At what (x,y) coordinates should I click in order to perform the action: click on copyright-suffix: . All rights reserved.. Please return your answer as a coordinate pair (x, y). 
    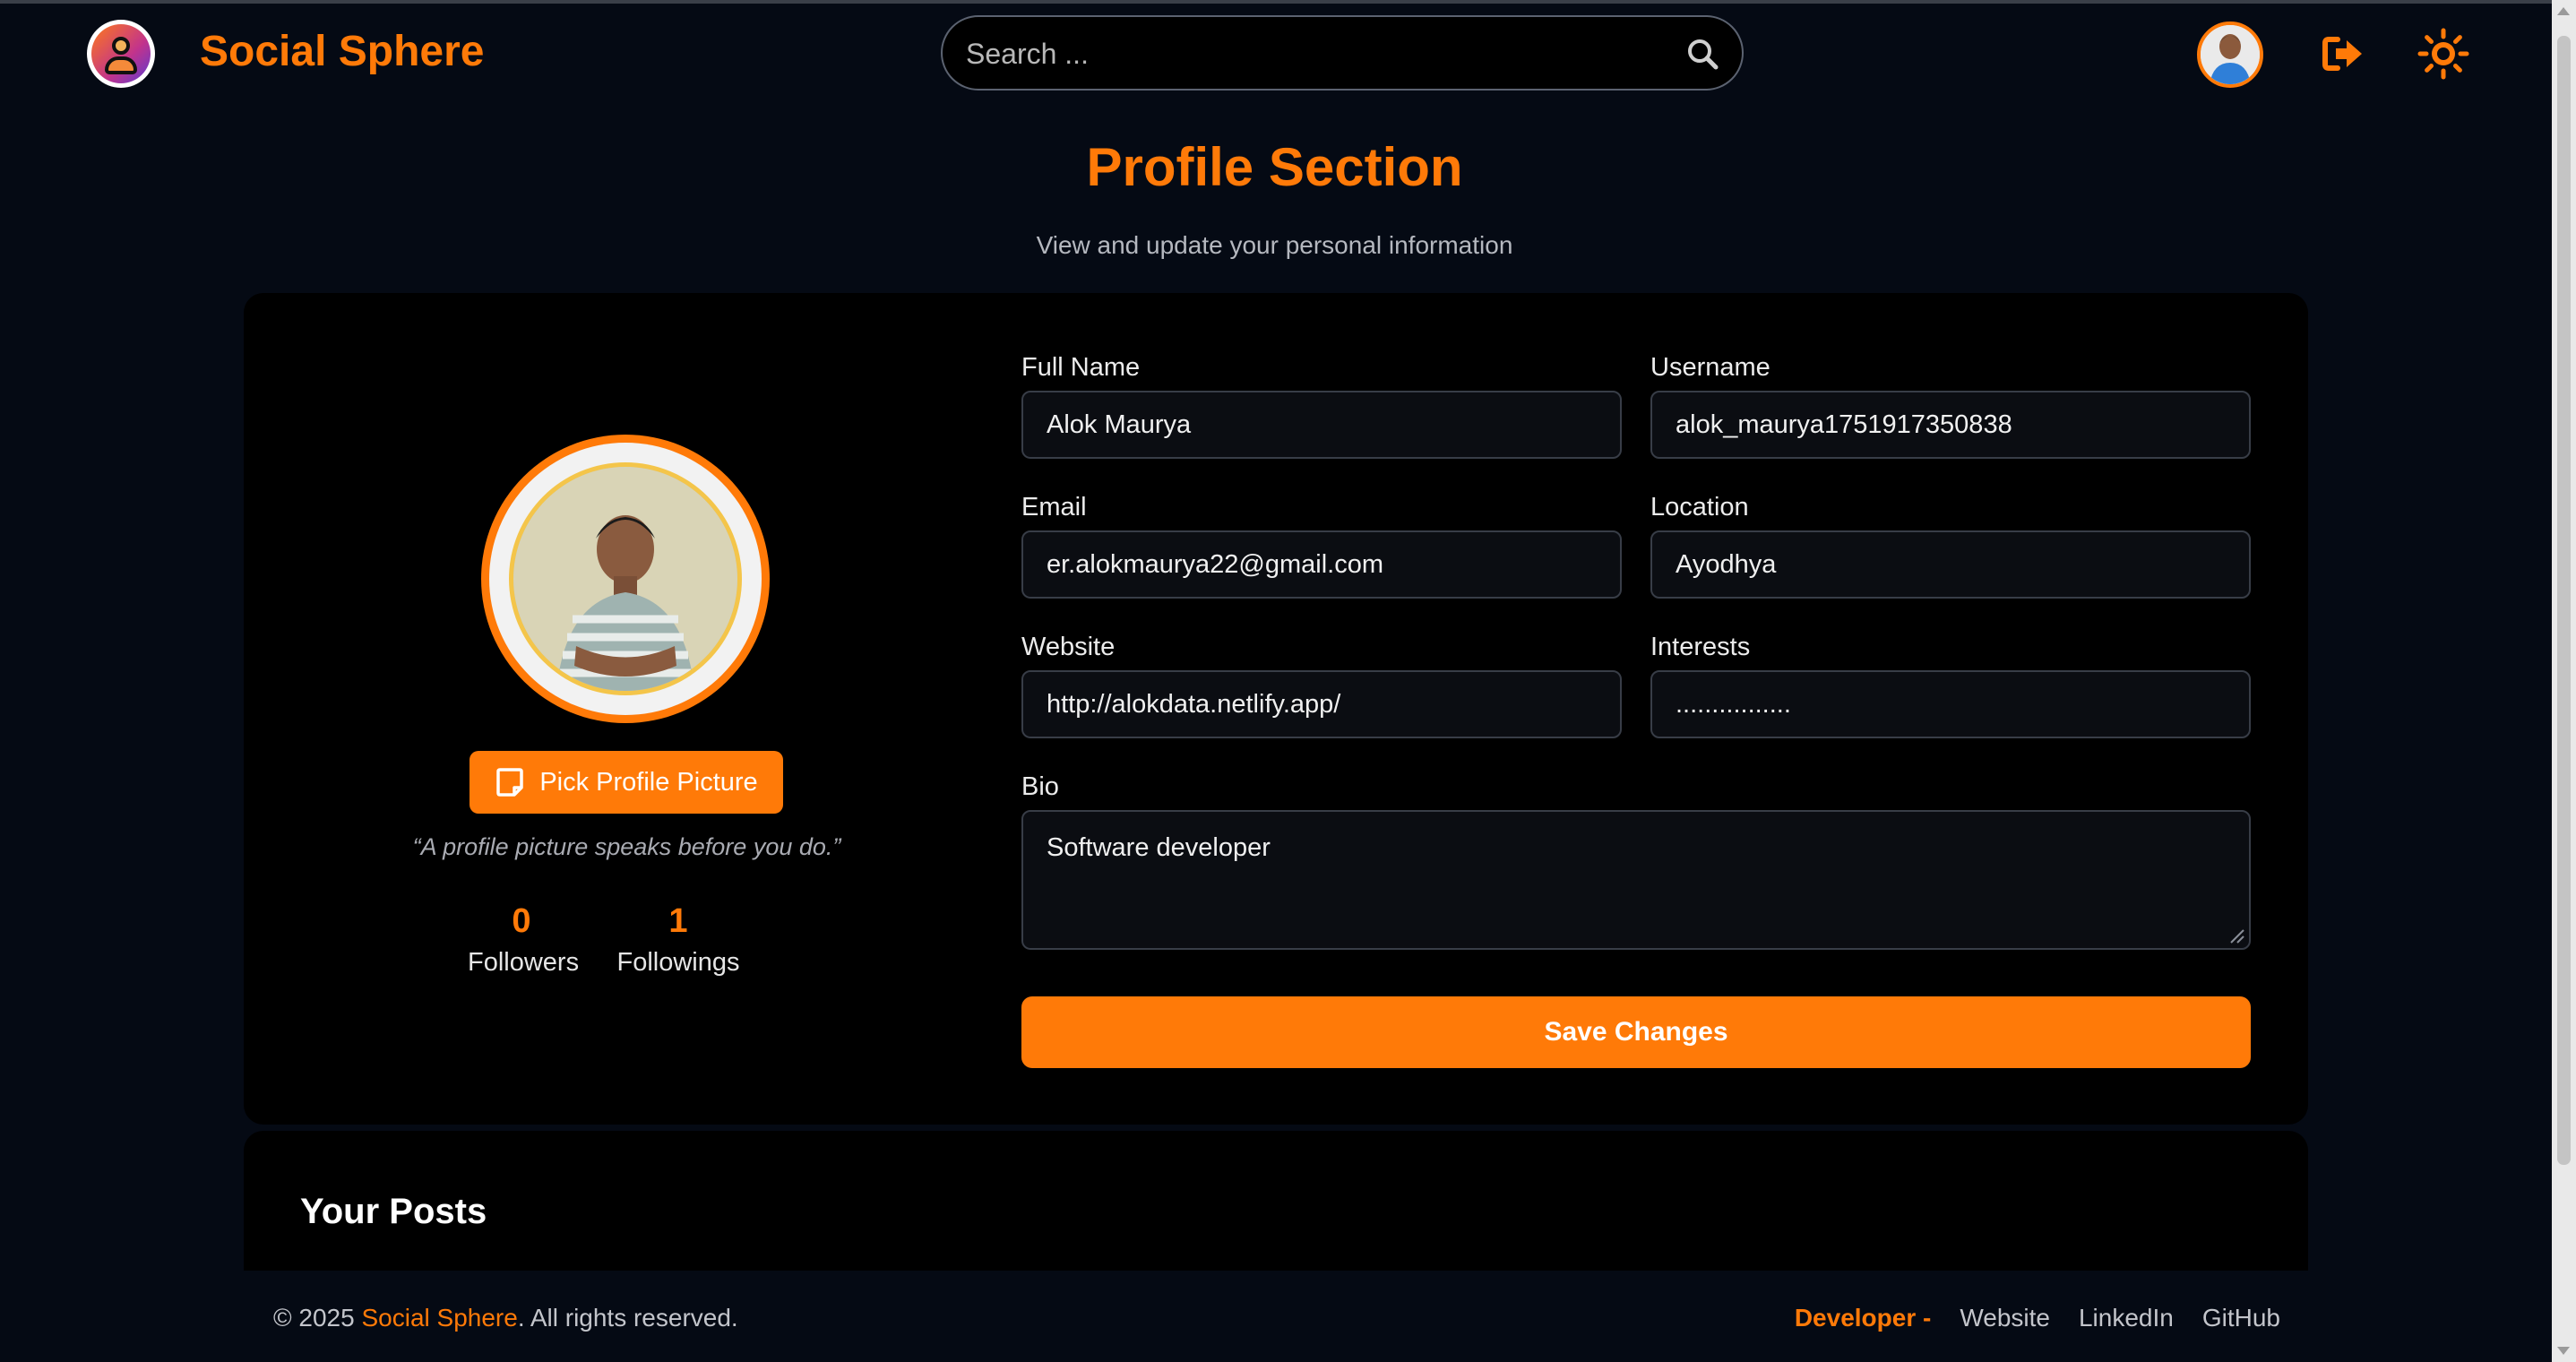
    Looking at the image, I should click on (627, 1318).